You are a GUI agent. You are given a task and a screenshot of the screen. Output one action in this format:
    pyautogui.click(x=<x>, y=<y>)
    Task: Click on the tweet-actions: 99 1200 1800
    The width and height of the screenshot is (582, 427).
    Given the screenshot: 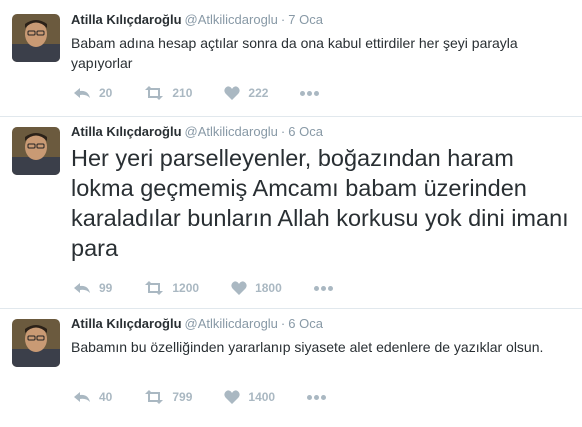 What is the action you would take?
    pyautogui.click(x=204, y=288)
    